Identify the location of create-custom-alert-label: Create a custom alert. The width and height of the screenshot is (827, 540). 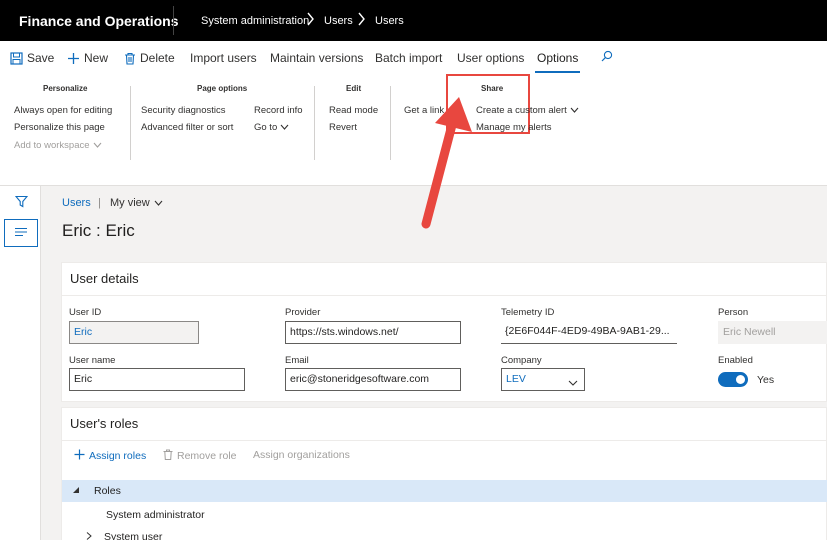
(521, 110).